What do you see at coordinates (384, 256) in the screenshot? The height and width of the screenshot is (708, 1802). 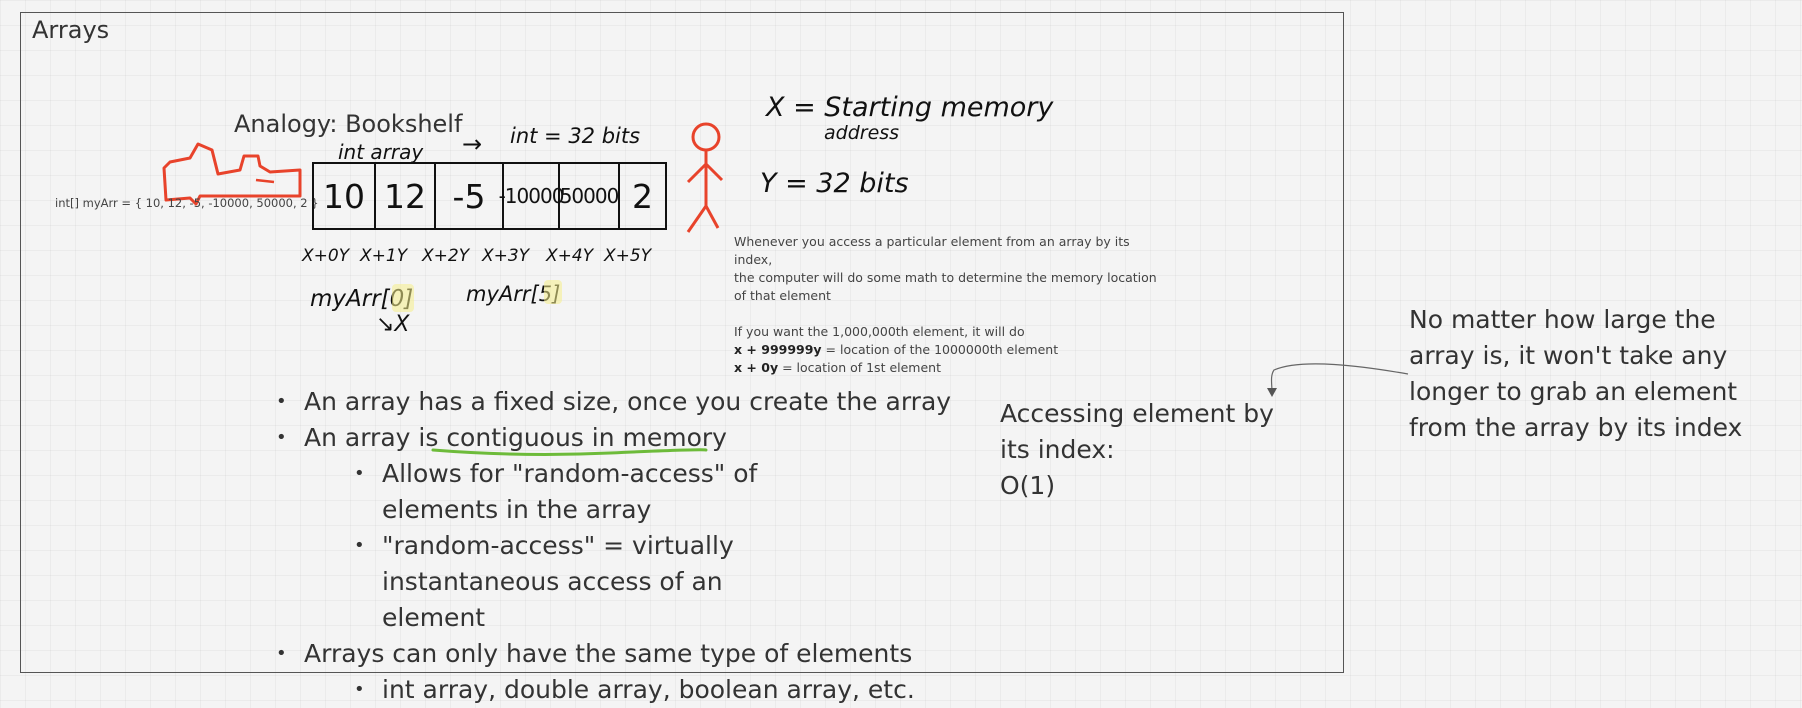 I see `offset-label: X+1Y` at bounding box center [384, 256].